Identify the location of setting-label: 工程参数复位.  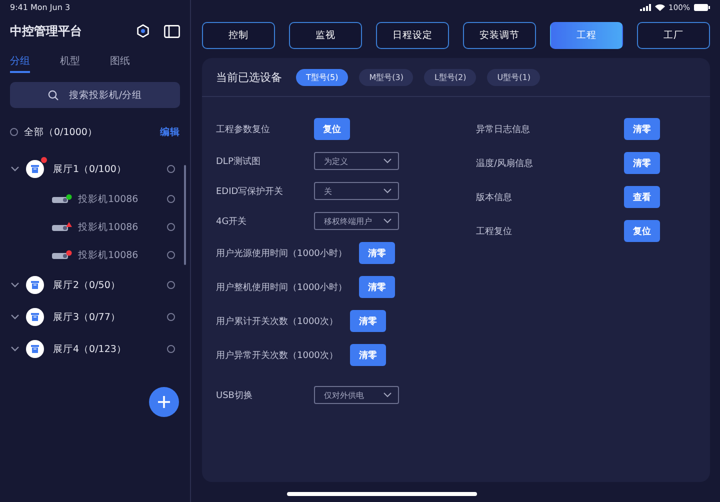
(243, 130).